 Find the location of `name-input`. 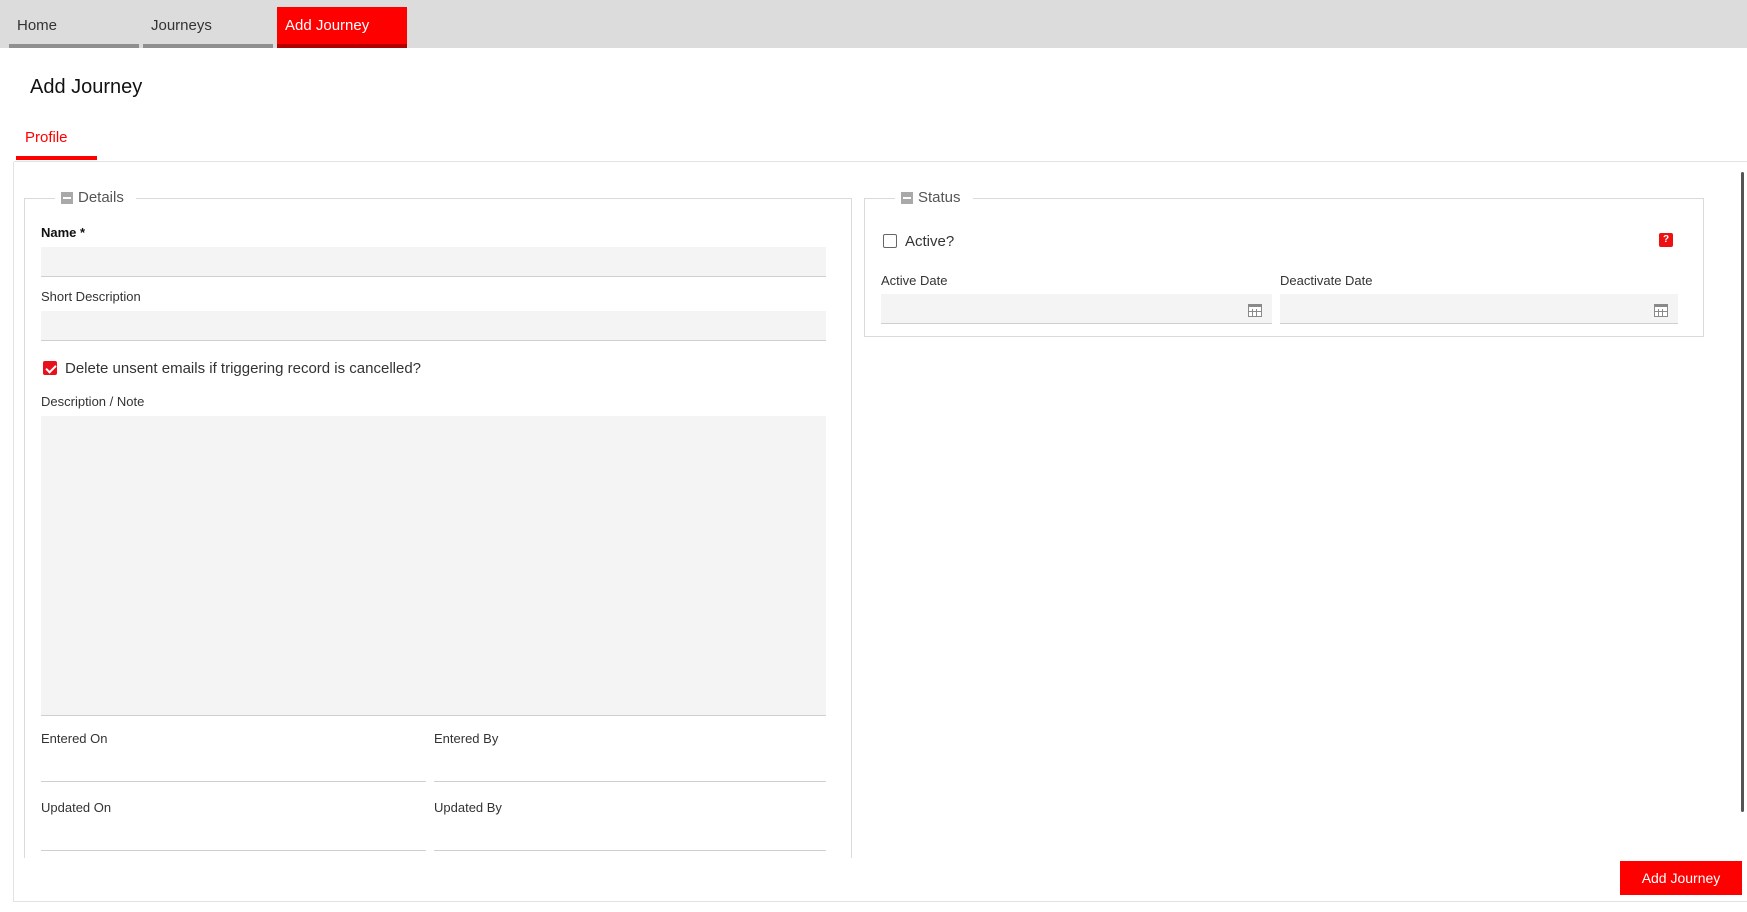

name-input is located at coordinates (433, 262).